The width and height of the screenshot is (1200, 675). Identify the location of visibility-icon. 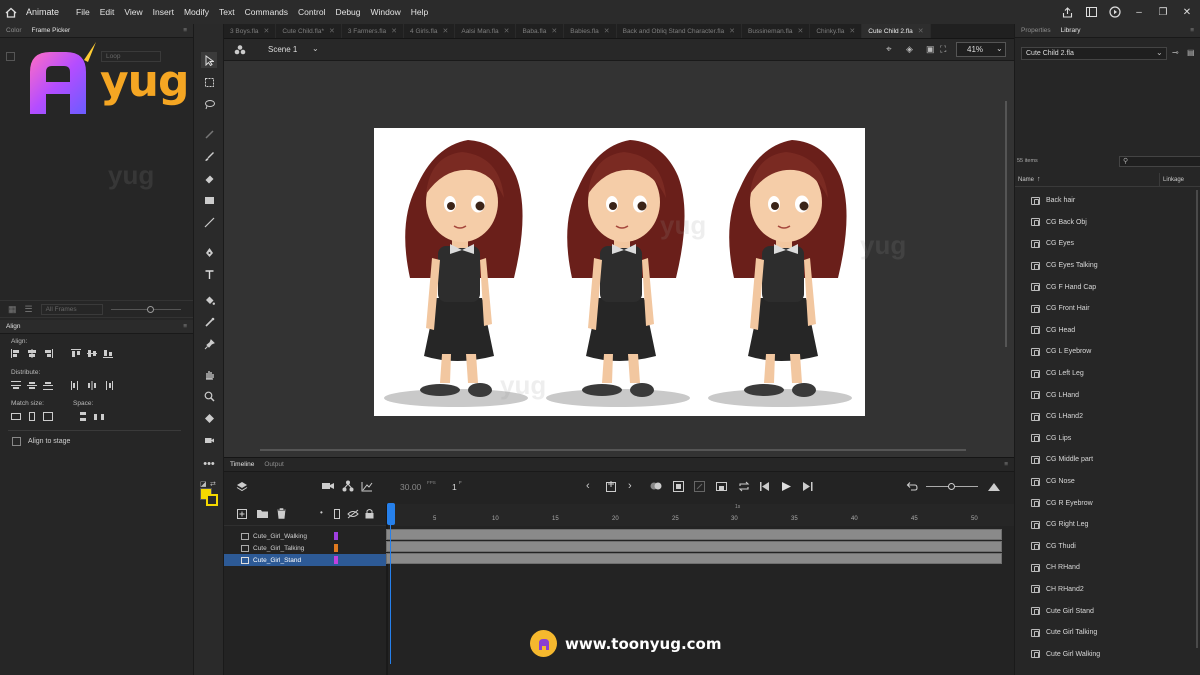
(353, 515).